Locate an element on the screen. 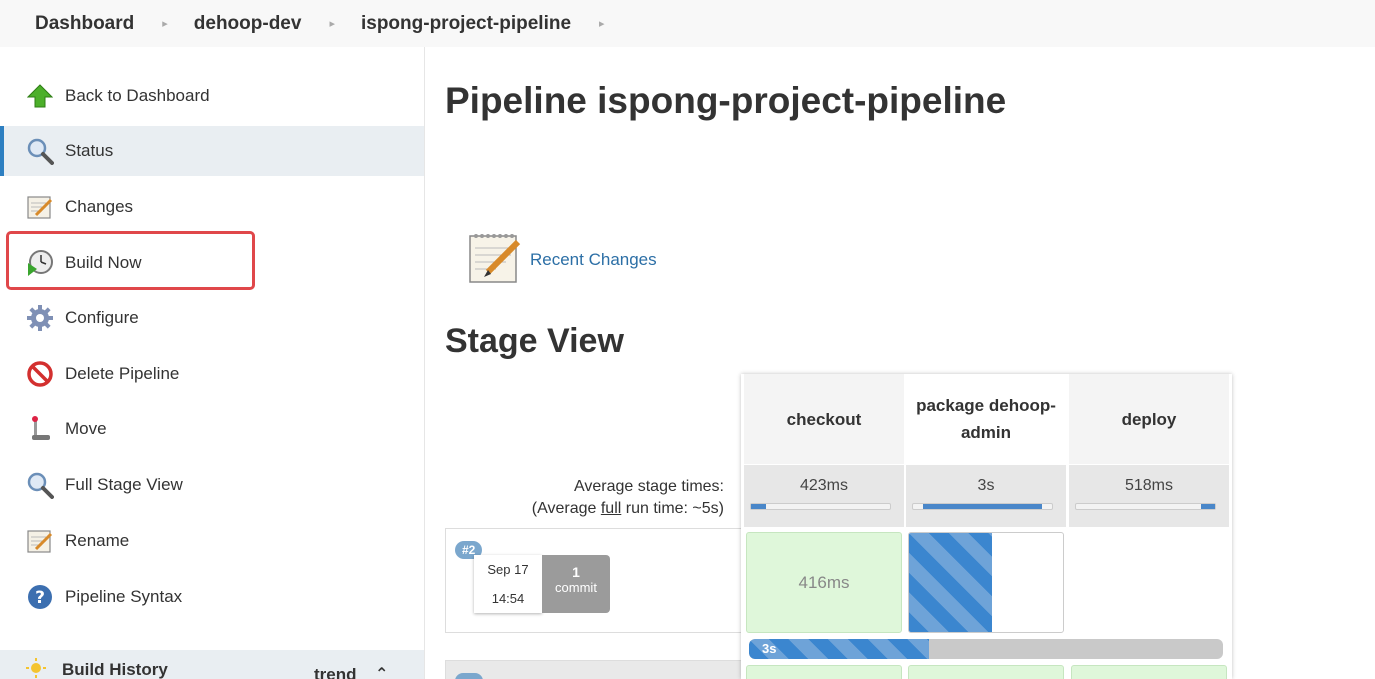 The image size is (1375, 679). avg-time-checkout: 423ms is located at coordinates (824, 496).